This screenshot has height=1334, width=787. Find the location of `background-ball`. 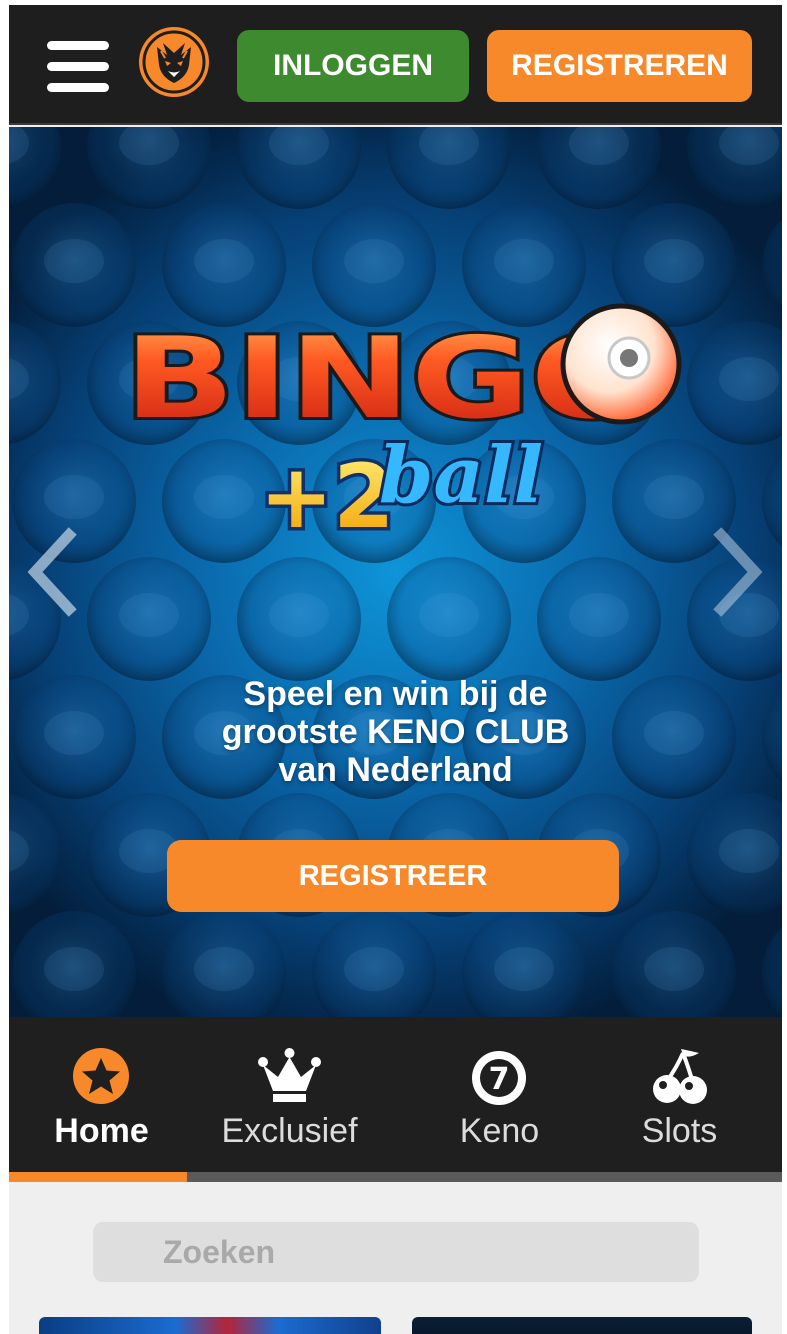

background-ball is located at coordinates (772, 972).